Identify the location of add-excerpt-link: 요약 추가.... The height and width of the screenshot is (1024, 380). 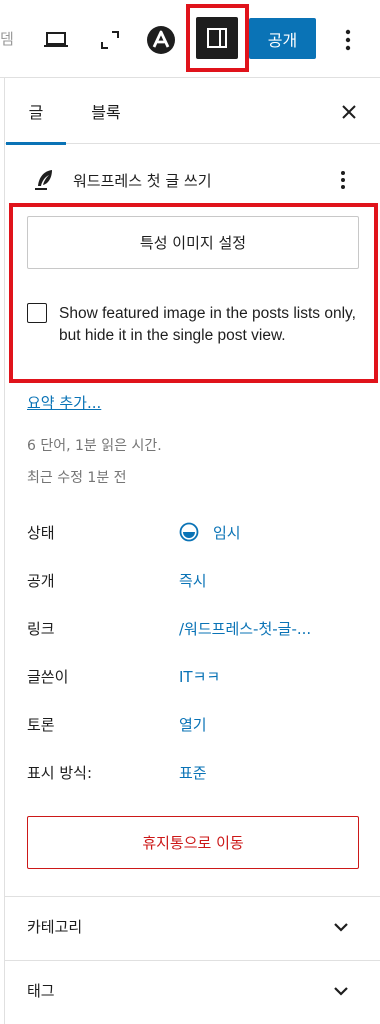
(64, 402).